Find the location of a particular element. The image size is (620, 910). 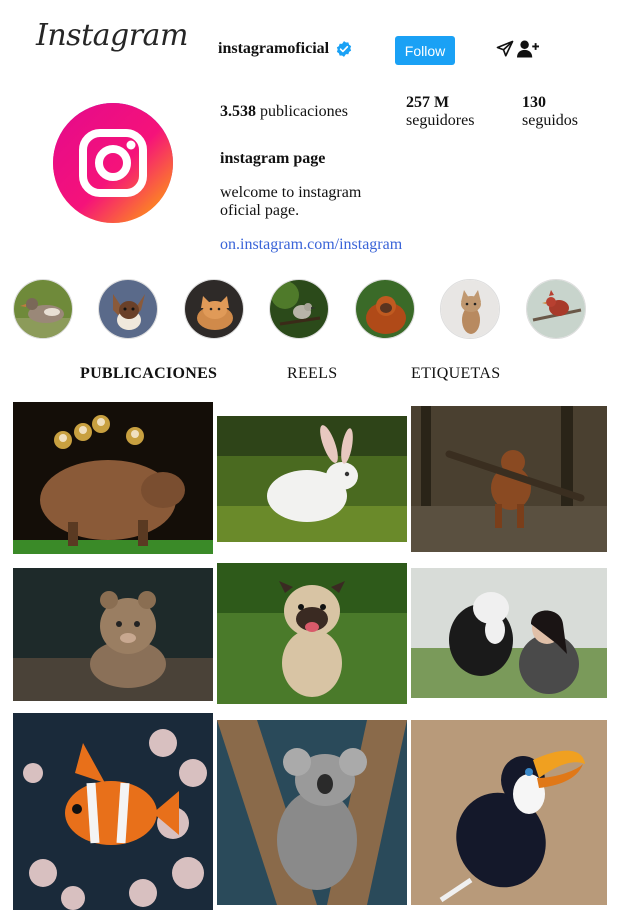

dog-stick-image is located at coordinates (509, 479).